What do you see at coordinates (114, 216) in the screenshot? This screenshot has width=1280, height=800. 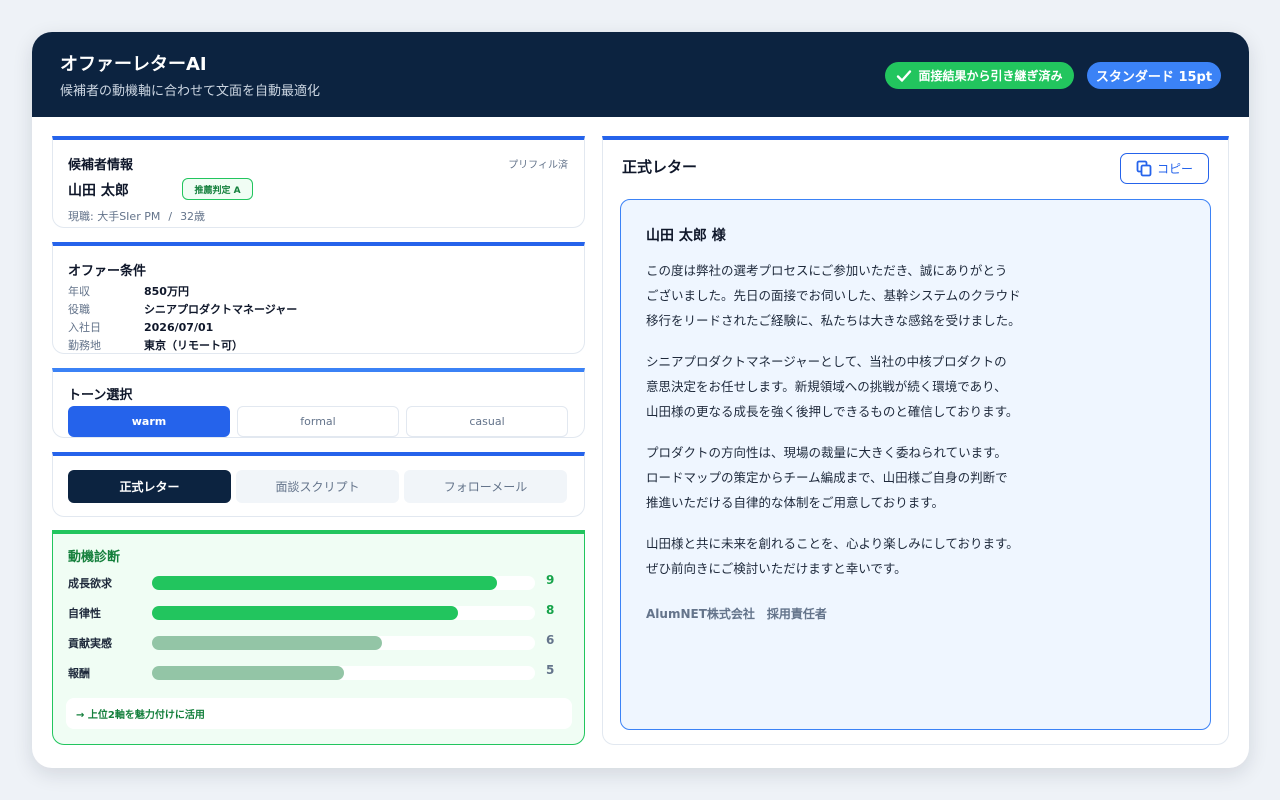 I see `candidate-current-job: 現職: 大手SIer PM` at bounding box center [114, 216].